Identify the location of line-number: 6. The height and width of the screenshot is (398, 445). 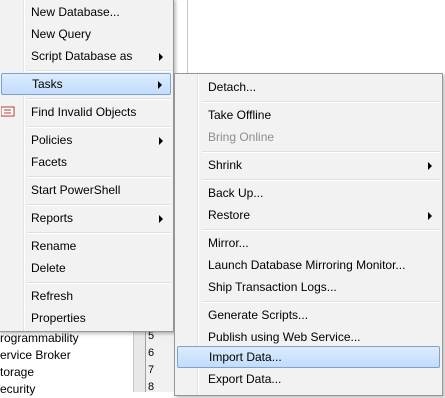
(151, 353).